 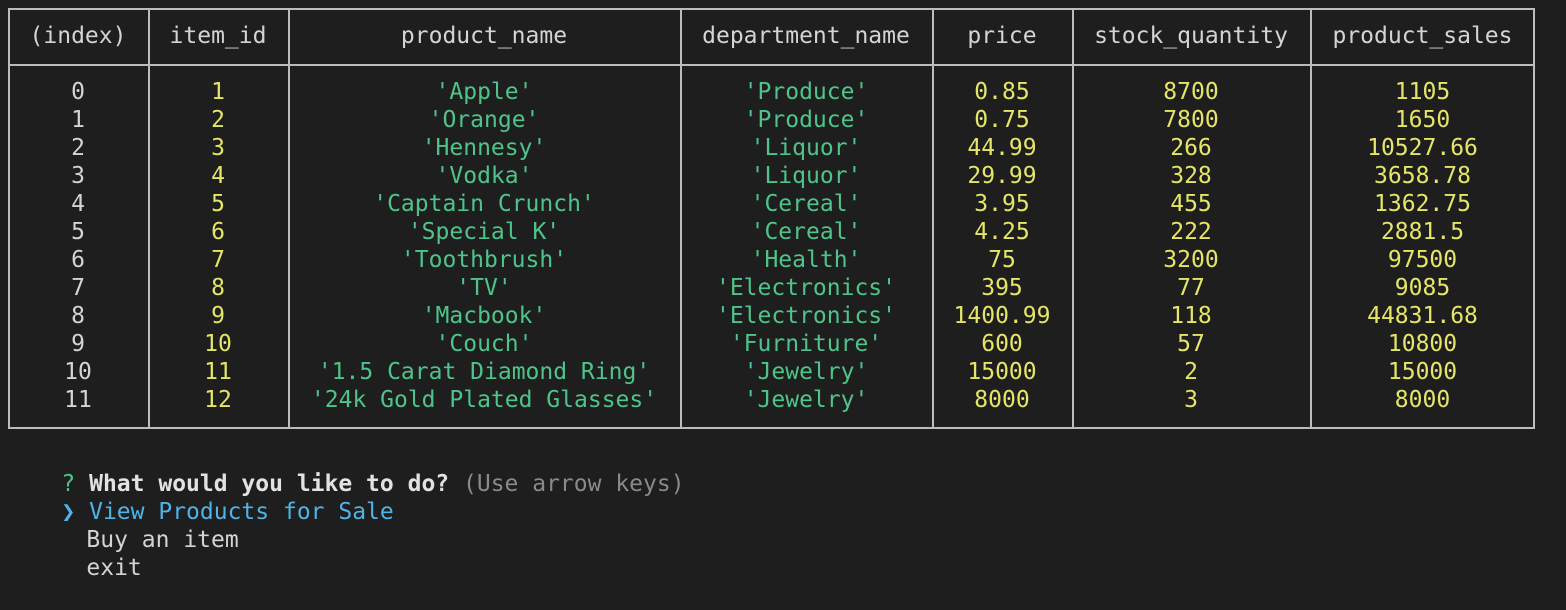 What do you see at coordinates (484, 176) in the screenshot?
I see `table-cell-product-name: 'Vodka'` at bounding box center [484, 176].